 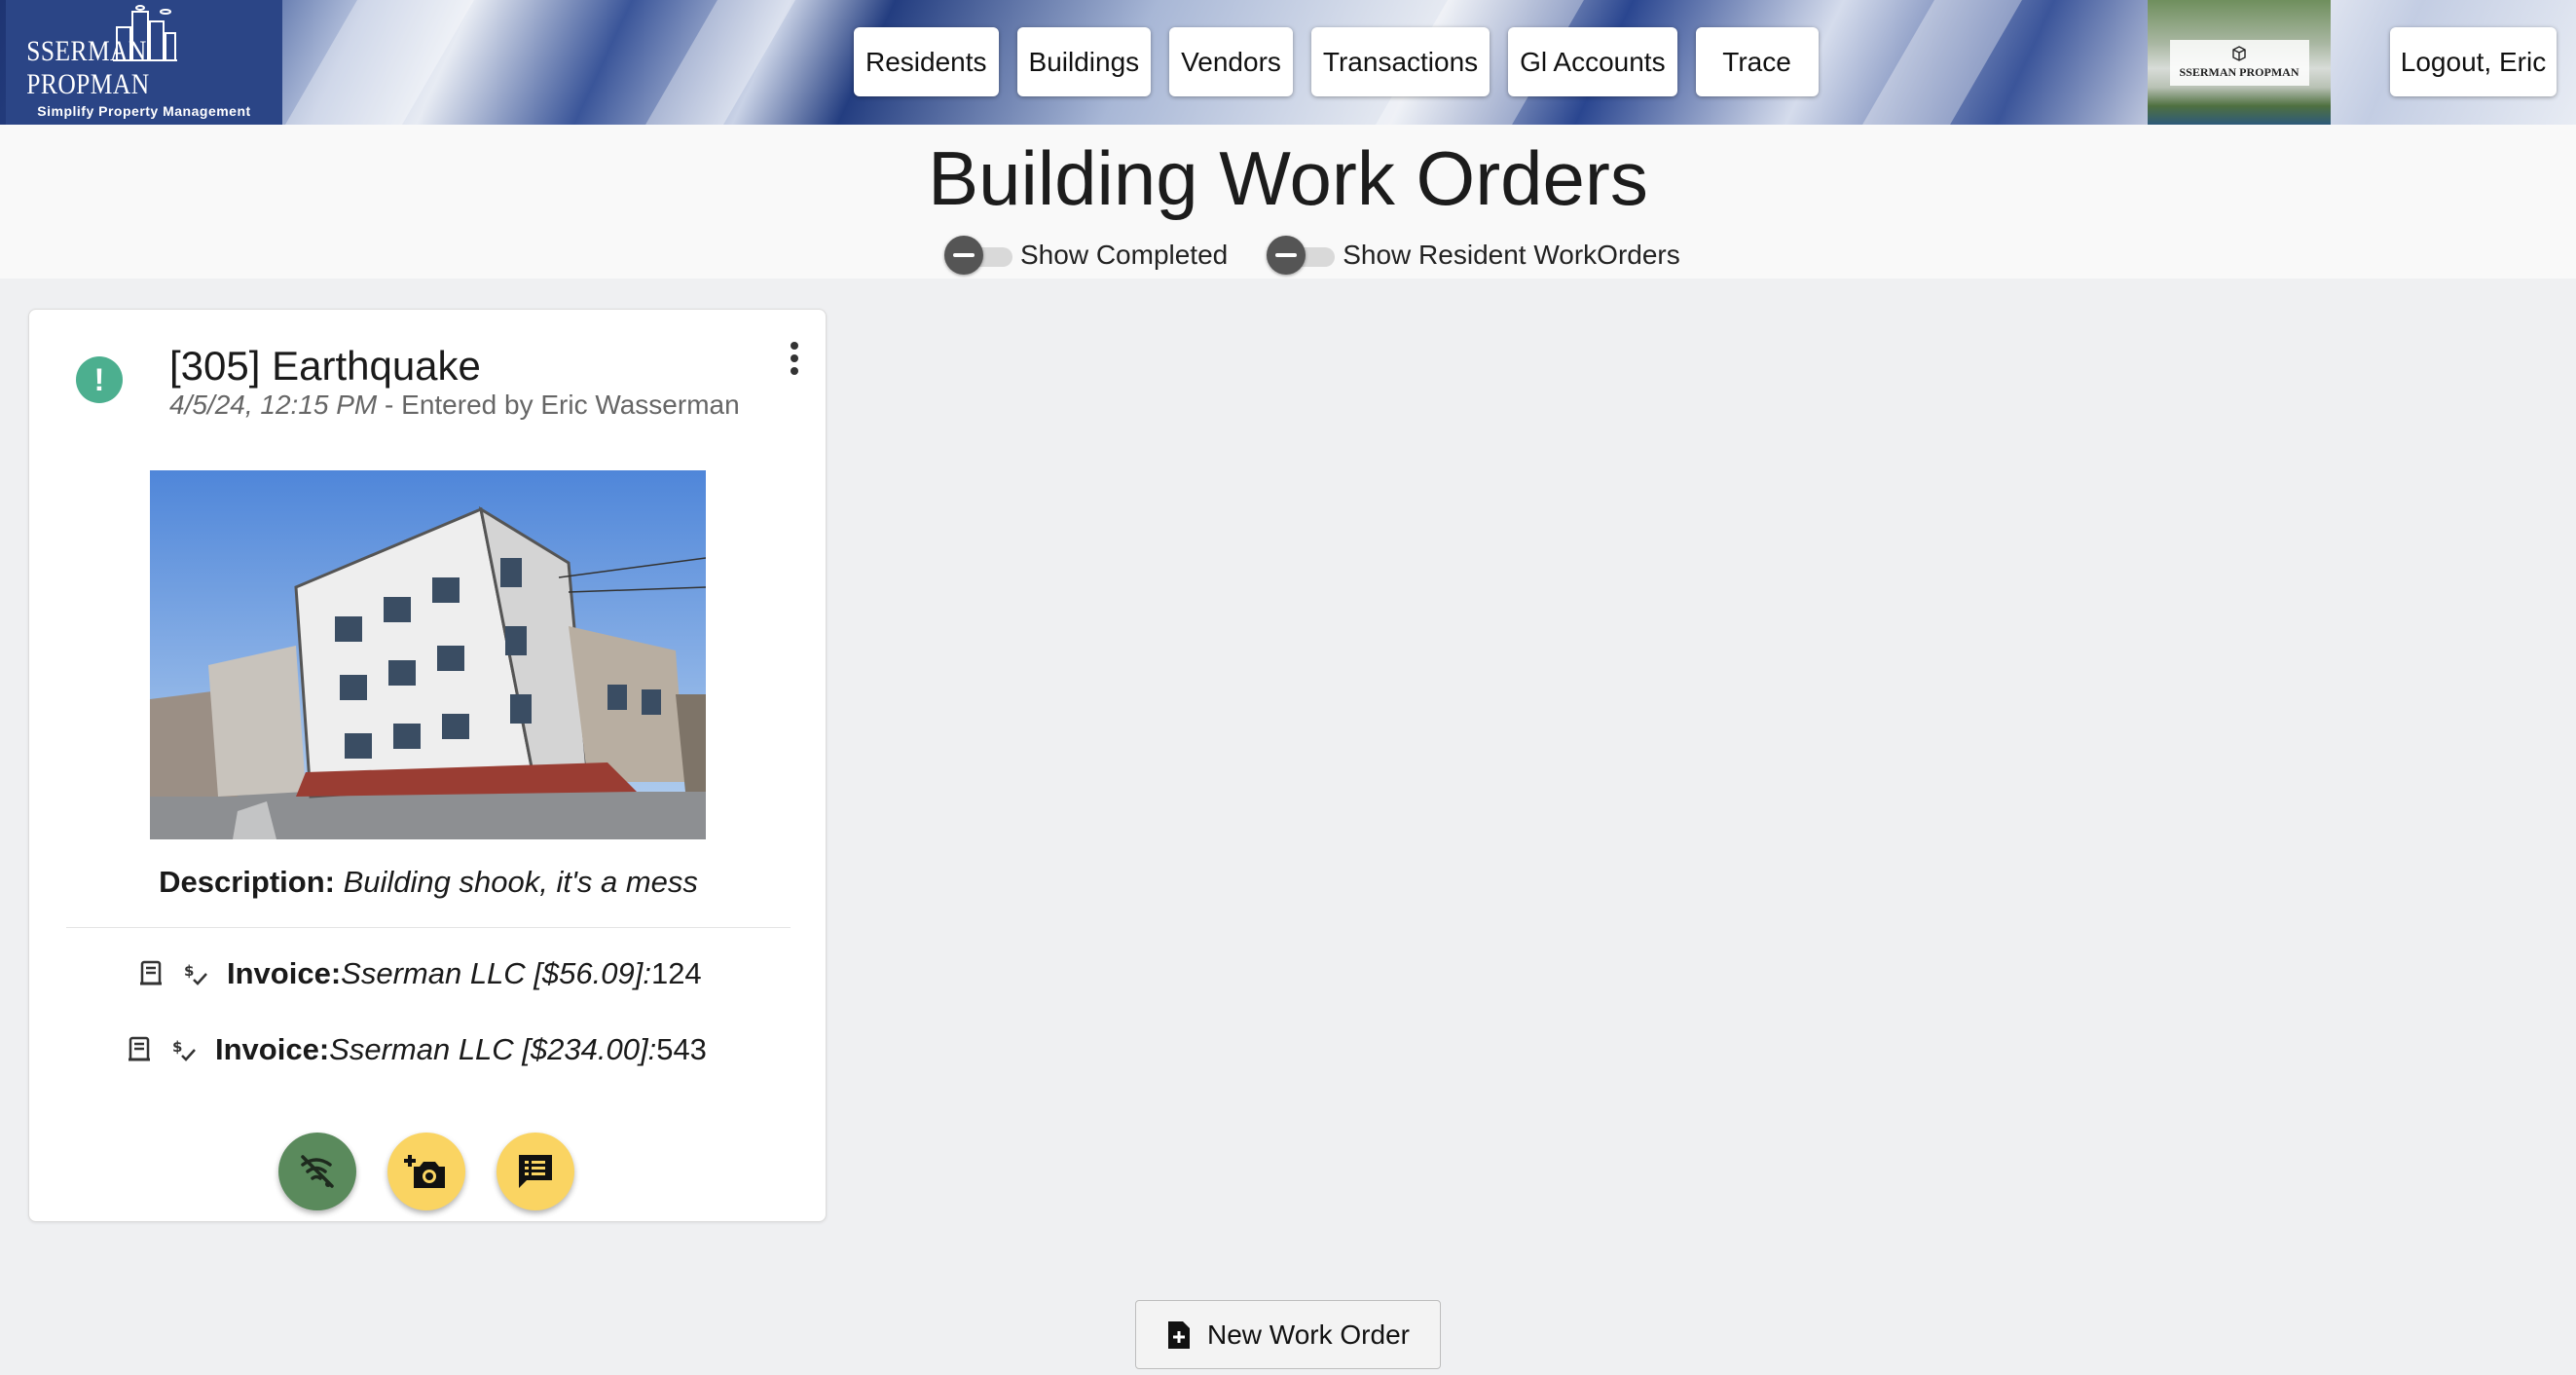 What do you see at coordinates (496, 973) in the screenshot?
I see `invoice-vendor: Sserman LLC [$56.09]:` at bounding box center [496, 973].